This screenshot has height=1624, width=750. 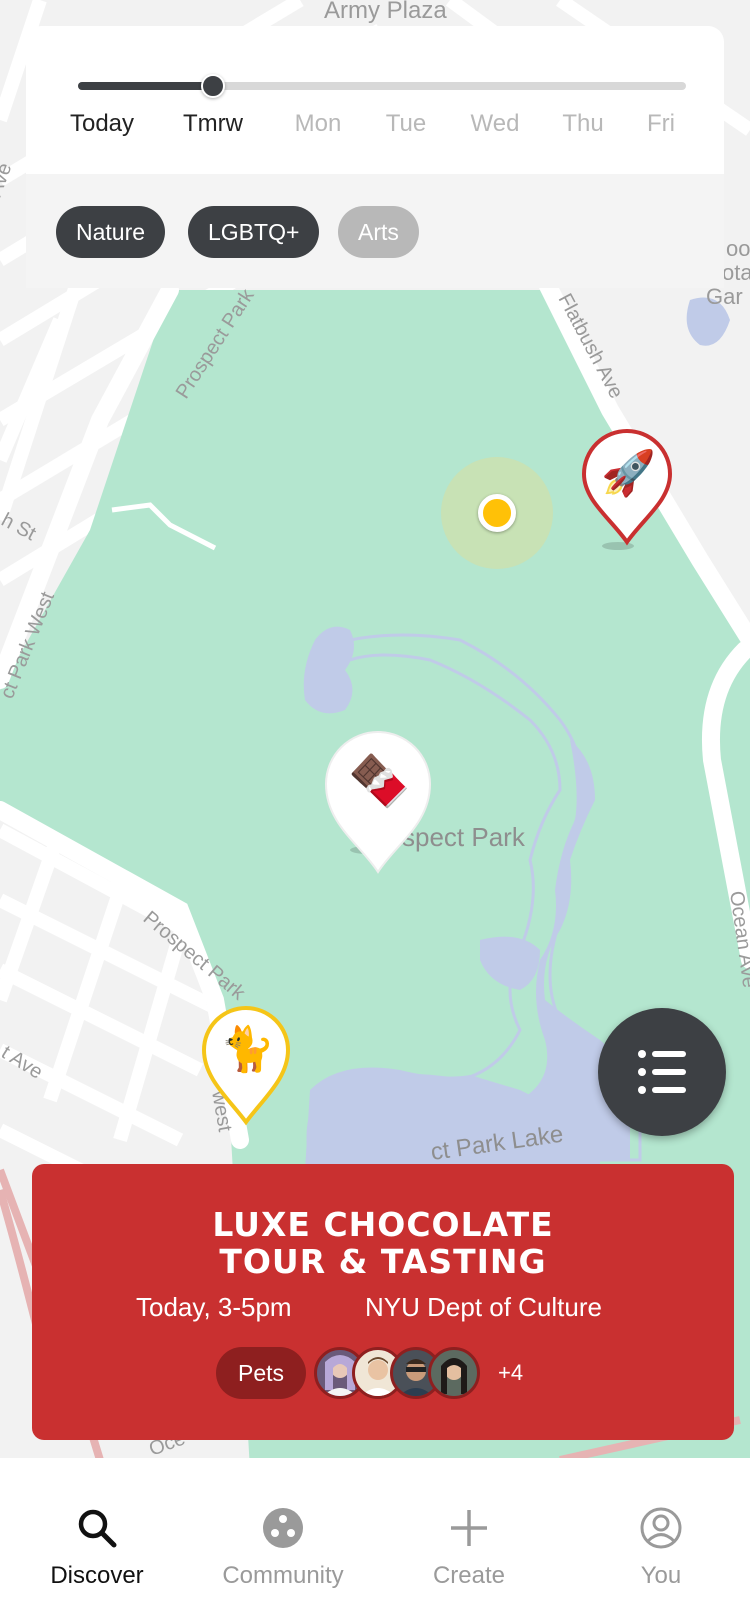 I want to click on list-view-button, so click(x=662, y=1072).